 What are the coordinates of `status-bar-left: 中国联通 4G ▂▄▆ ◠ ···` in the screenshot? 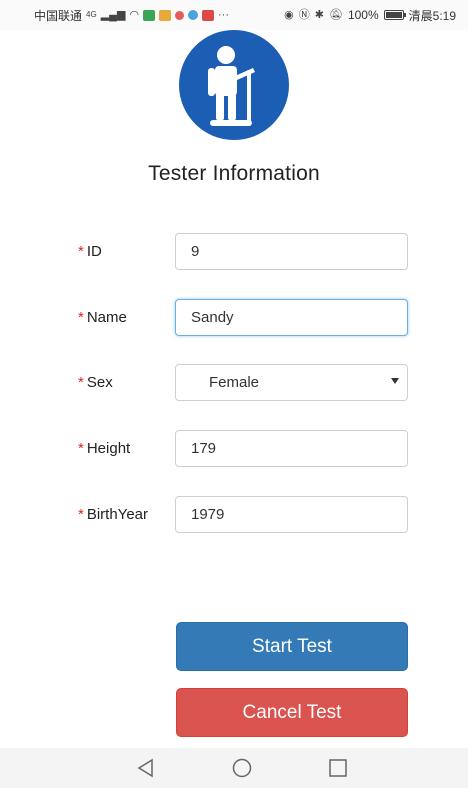 It's located at (131, 15).